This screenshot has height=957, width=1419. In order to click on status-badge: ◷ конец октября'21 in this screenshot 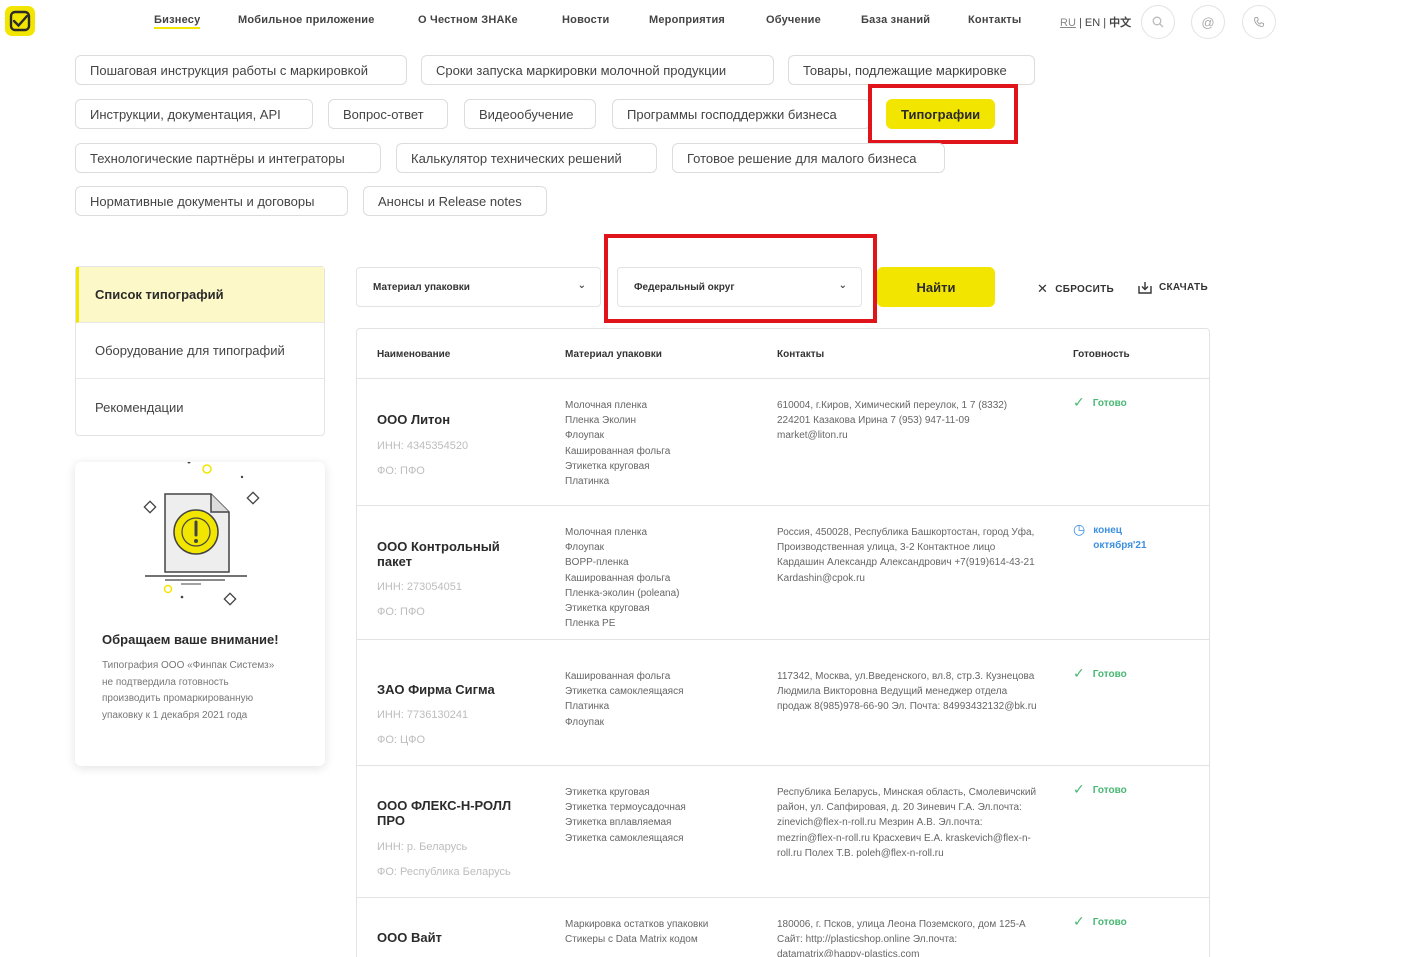, I will do `click(1118, 537)`.